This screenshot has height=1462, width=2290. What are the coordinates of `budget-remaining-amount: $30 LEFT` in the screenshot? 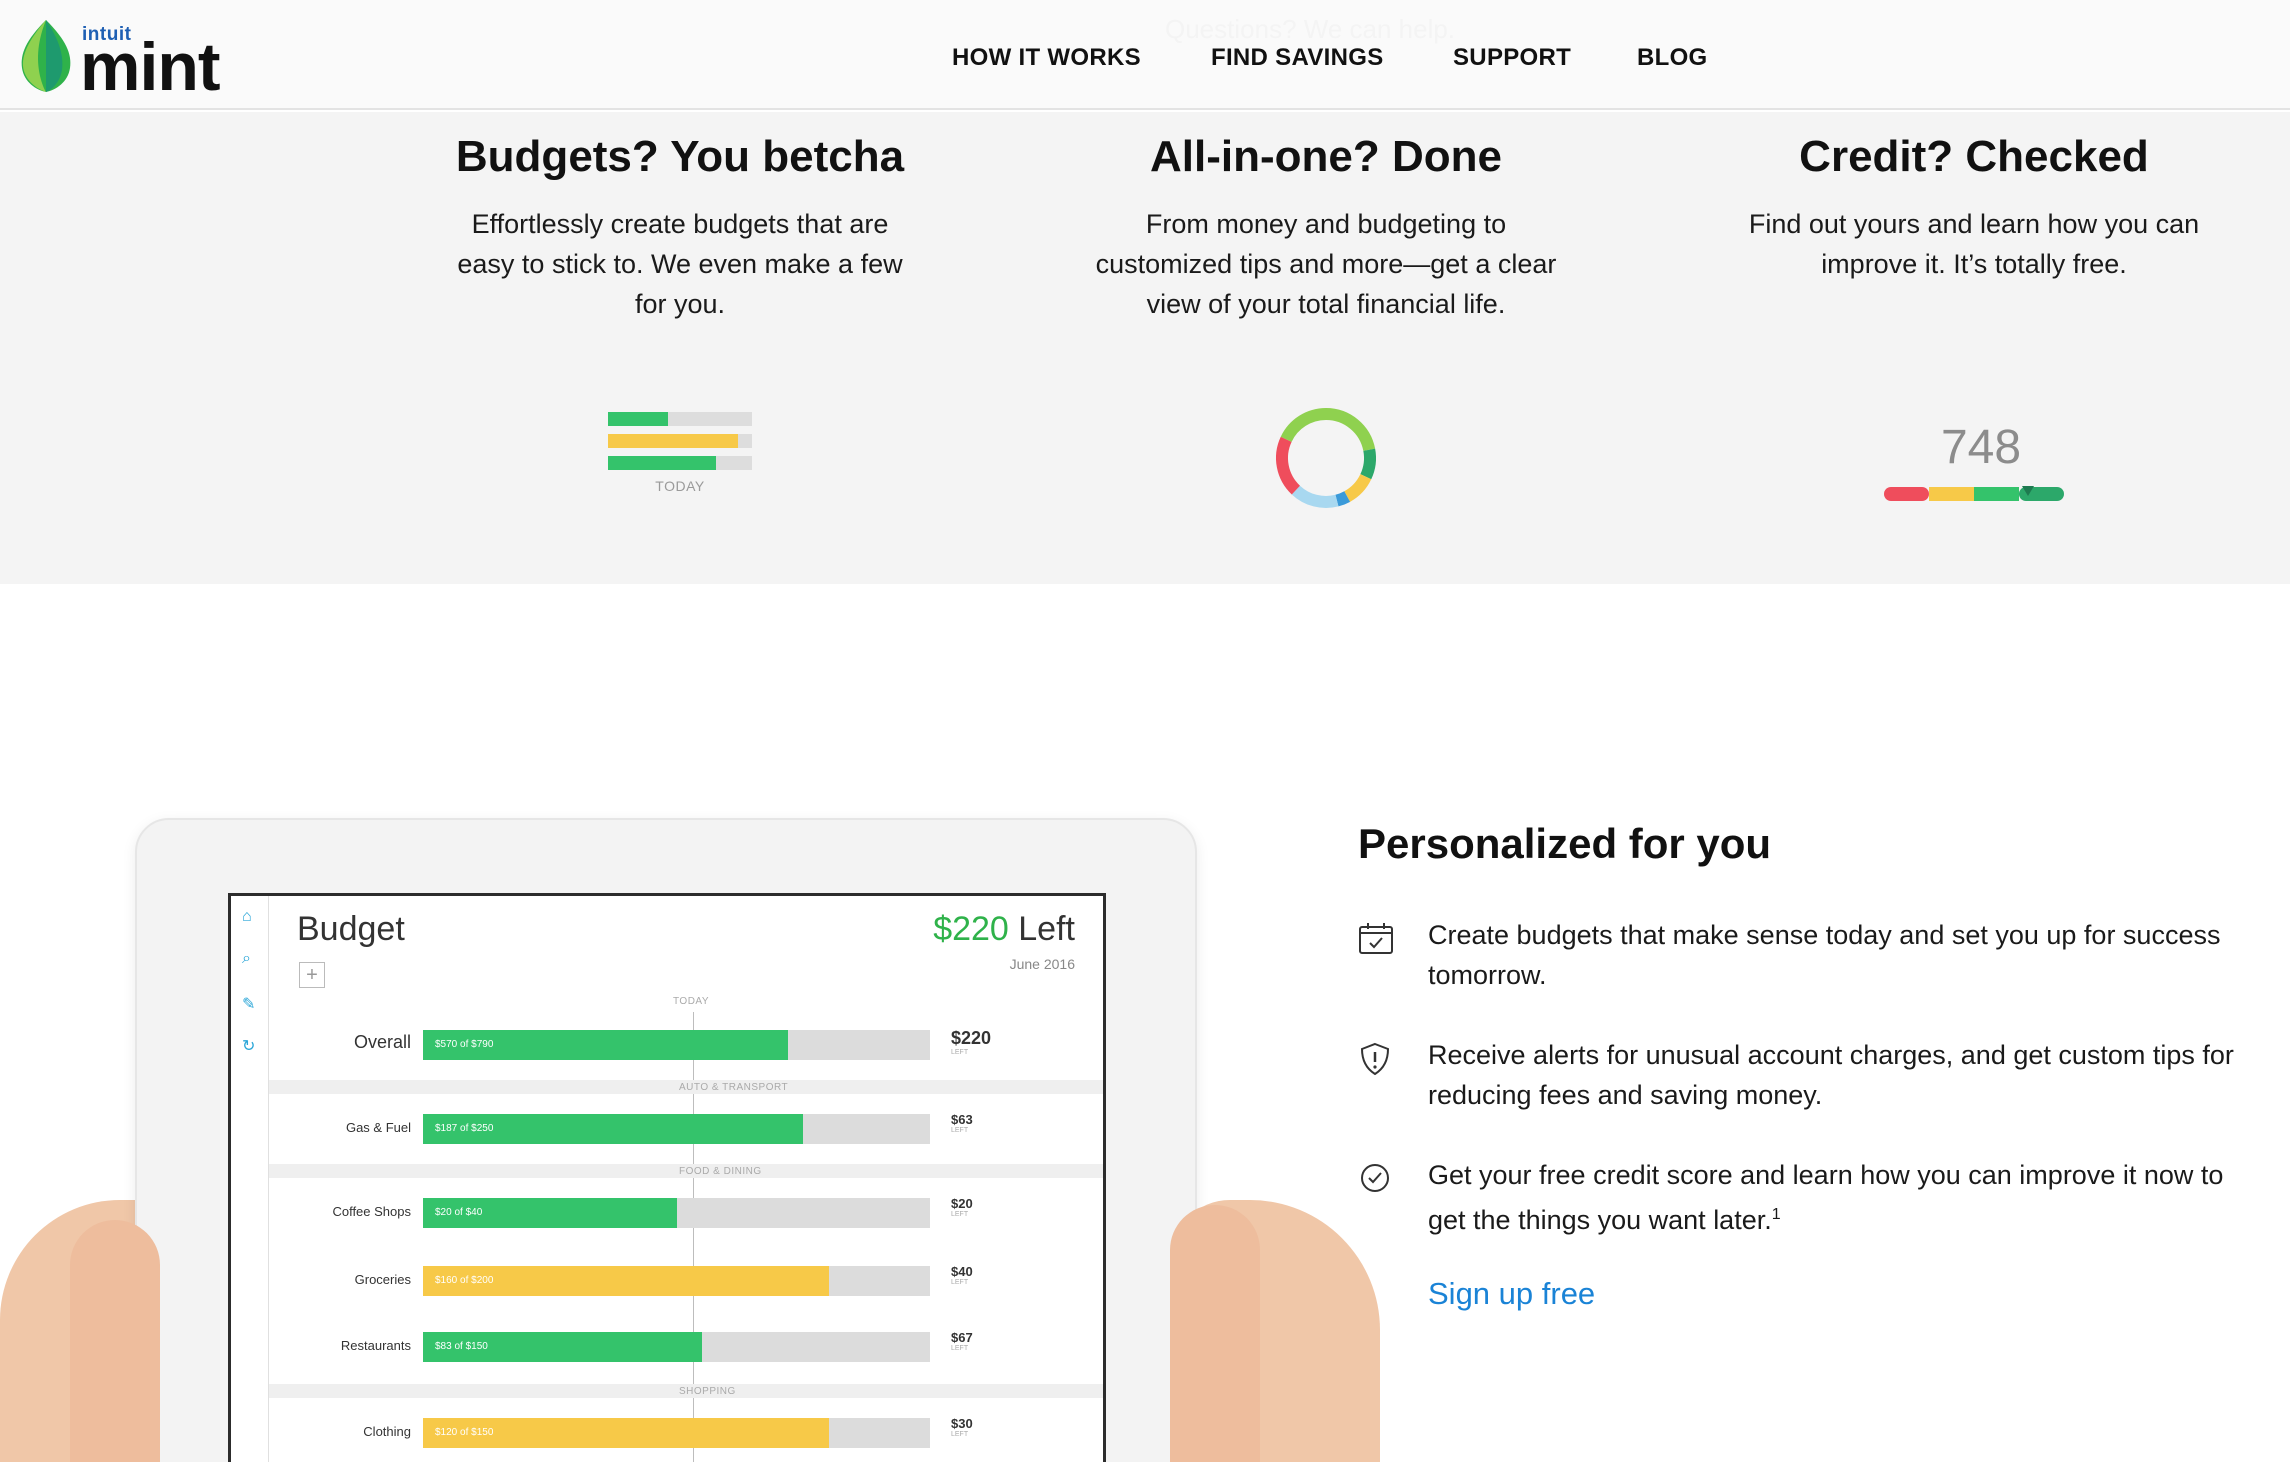 It's located at (962, 1427).